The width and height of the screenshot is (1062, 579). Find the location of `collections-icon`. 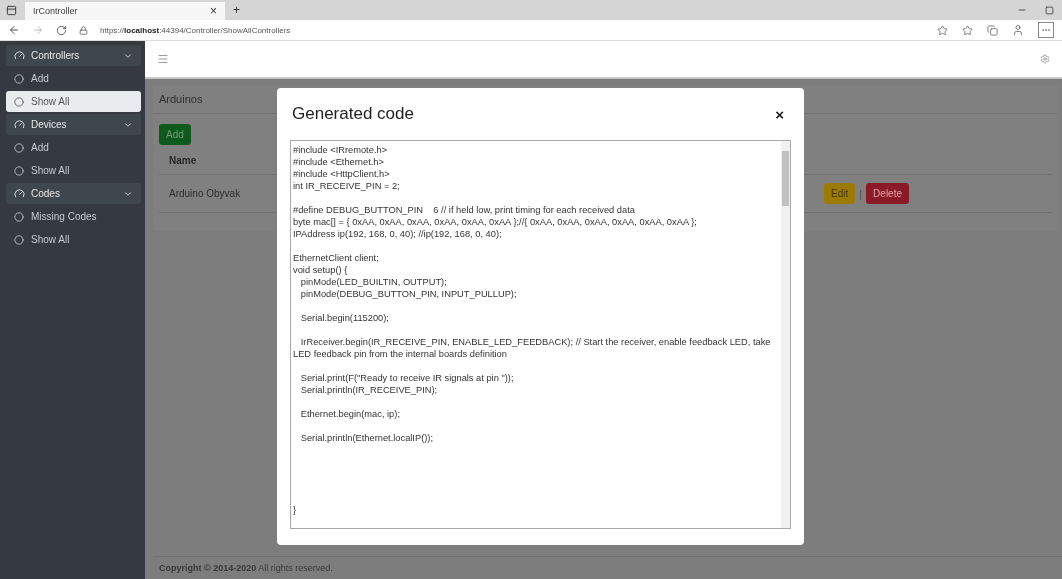

collections-icon is located at coordinates (992, 30).